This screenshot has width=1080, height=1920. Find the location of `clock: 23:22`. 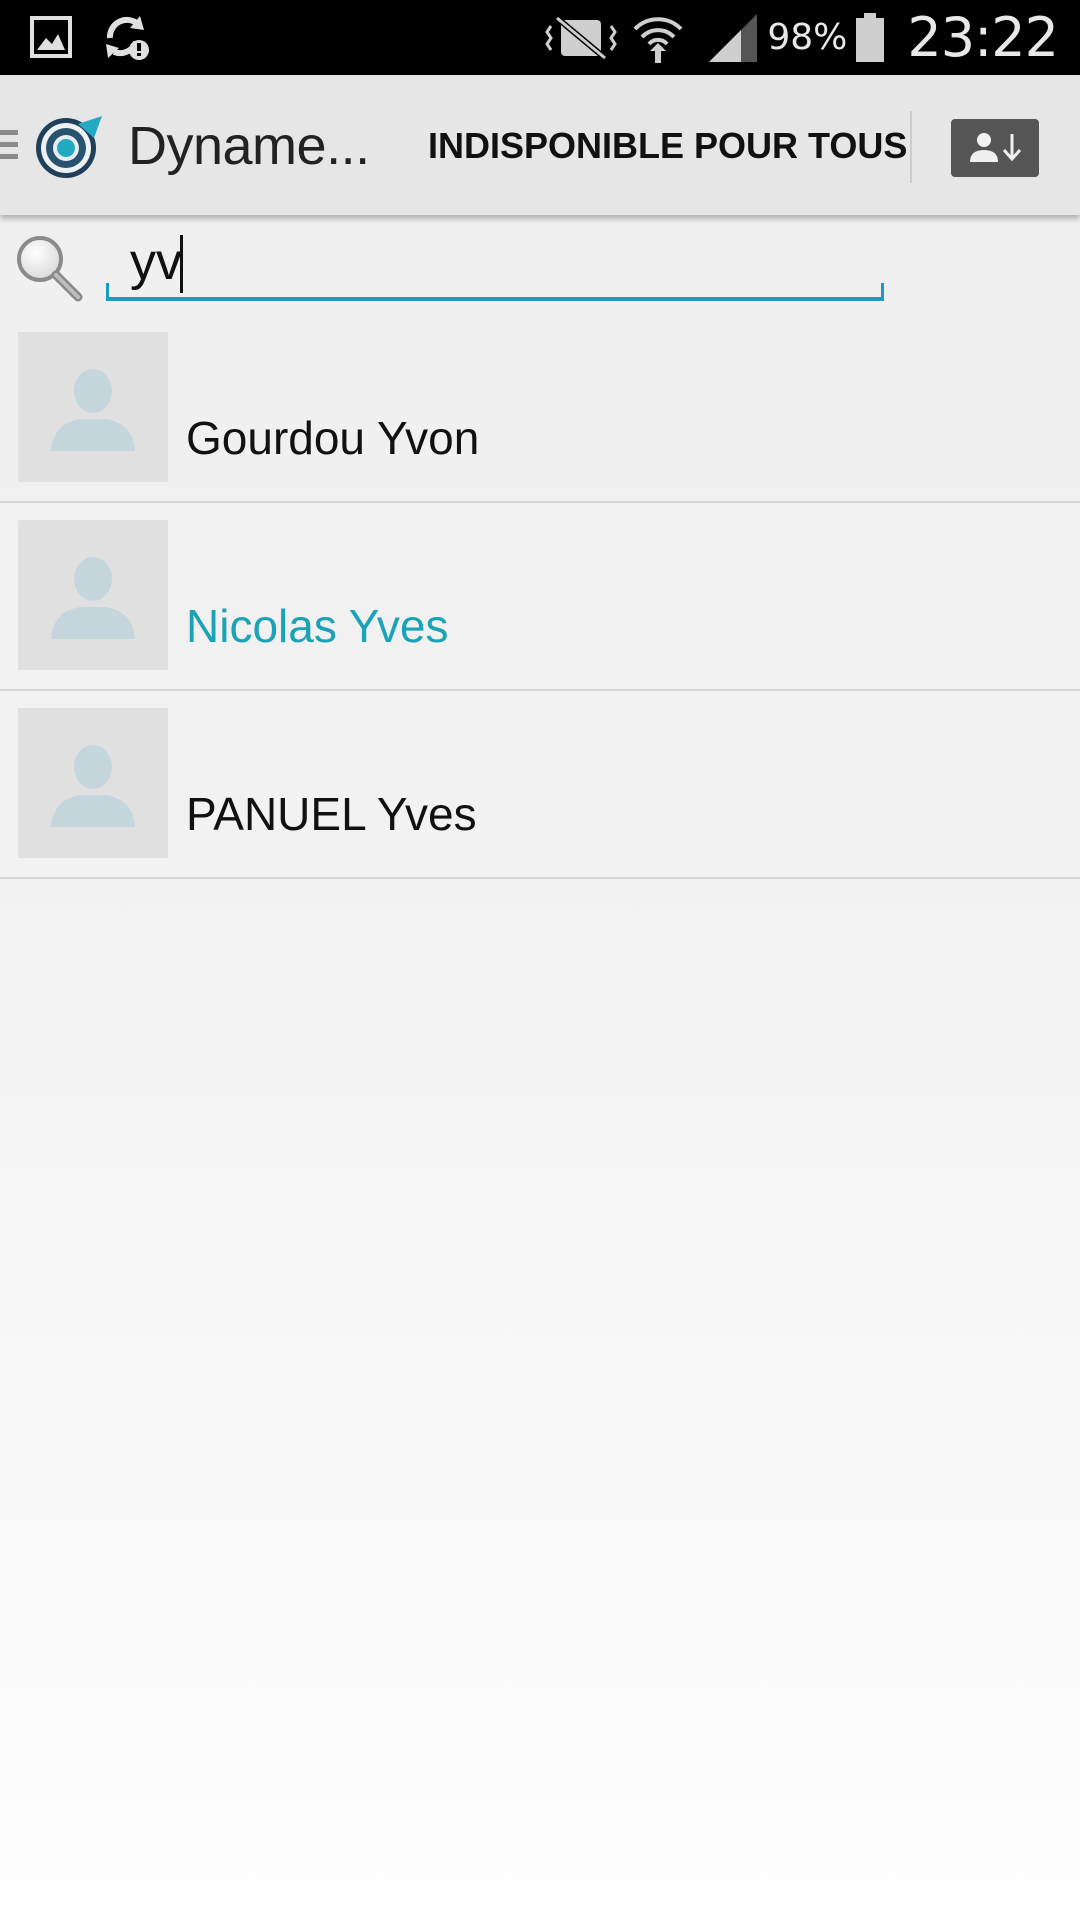

clock: 23:22 is located at coordinates (983, 37).